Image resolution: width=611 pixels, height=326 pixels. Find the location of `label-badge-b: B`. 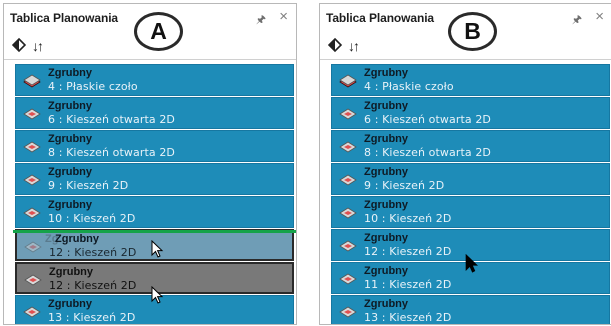

label-badge-b: B is located at coordinates (472, 31).